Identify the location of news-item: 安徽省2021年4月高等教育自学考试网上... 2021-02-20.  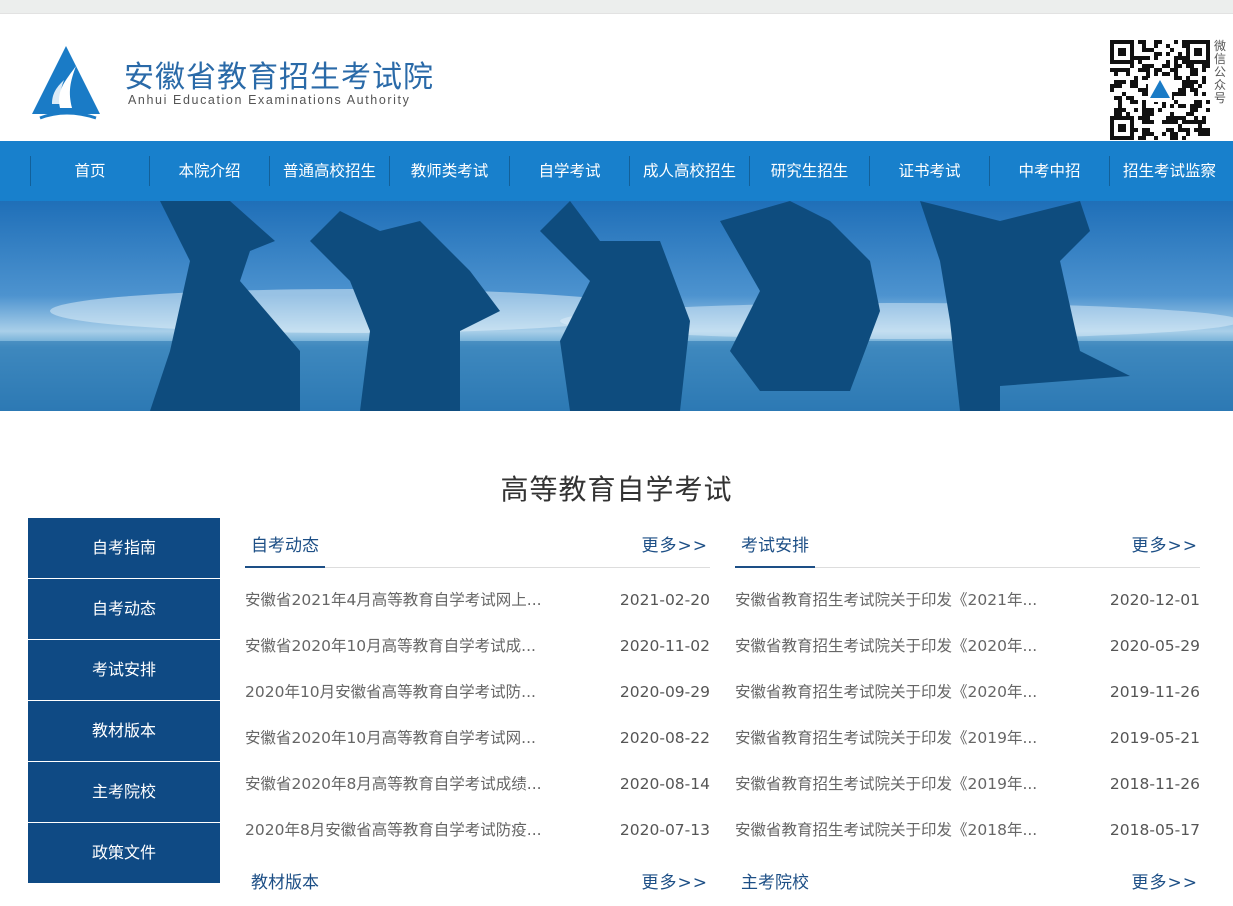
(477, 603).